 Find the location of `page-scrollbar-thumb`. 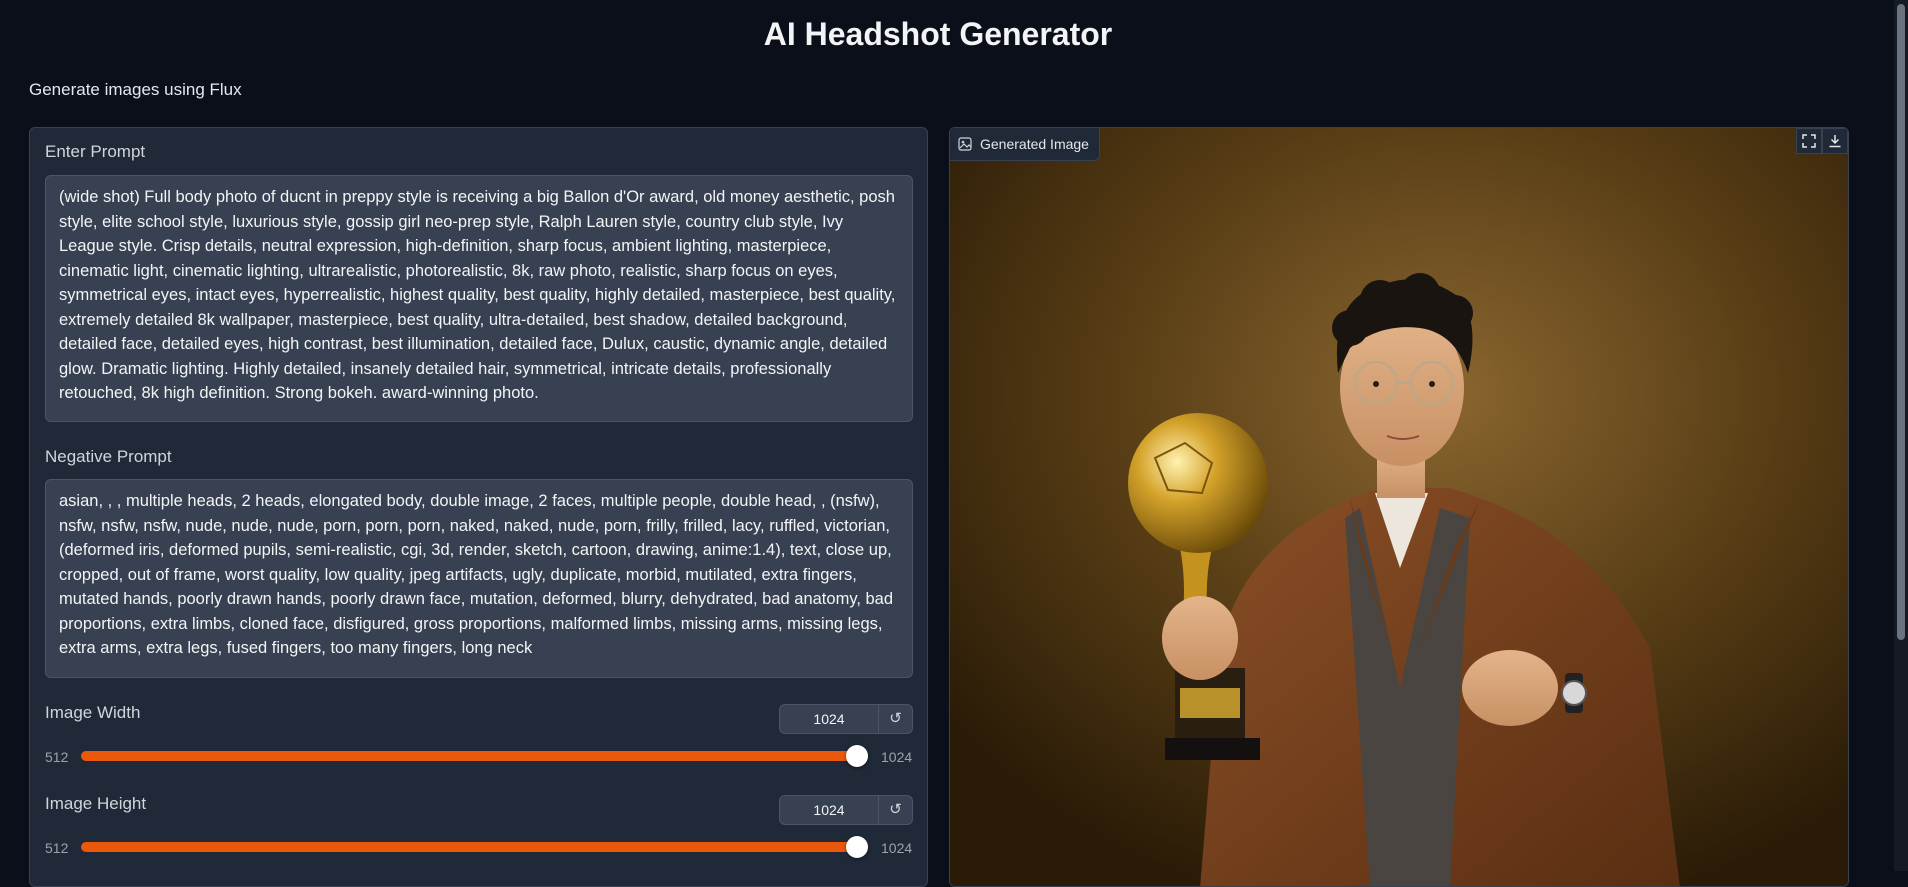

page-scrollbar-thumb is located at coordinates (1901, 322).